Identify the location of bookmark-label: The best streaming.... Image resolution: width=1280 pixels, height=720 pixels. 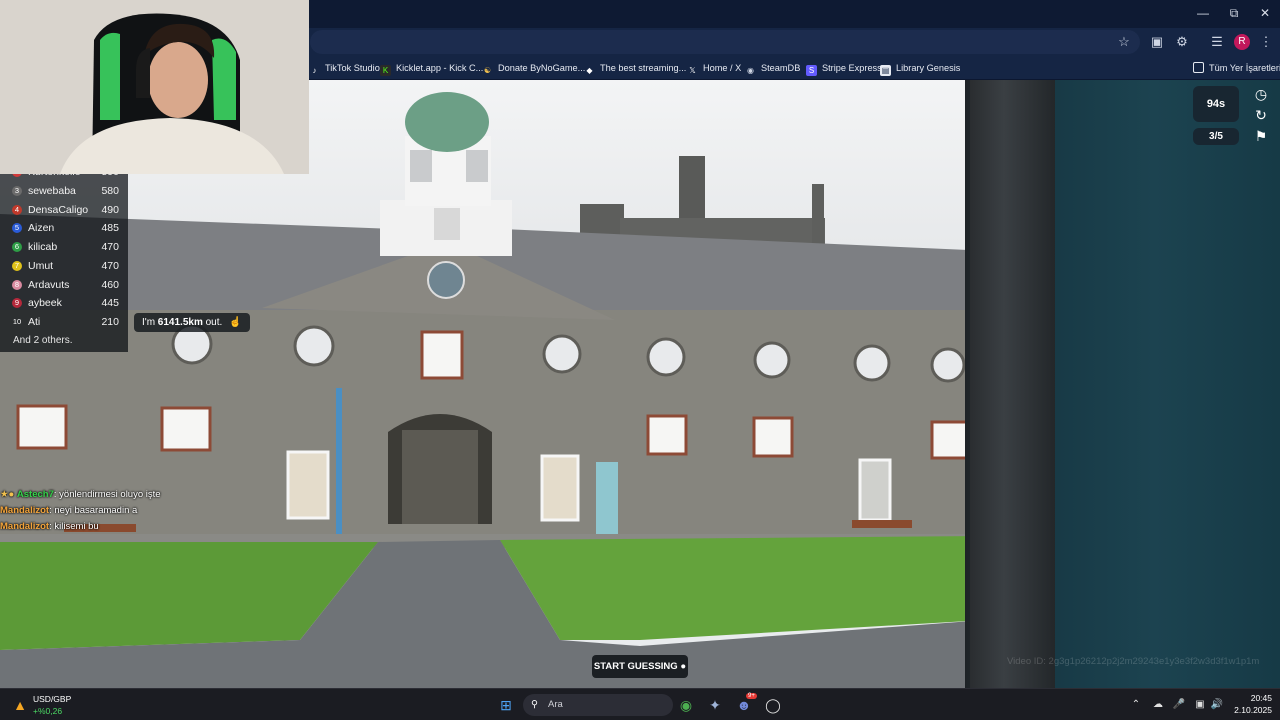
(643, 68).